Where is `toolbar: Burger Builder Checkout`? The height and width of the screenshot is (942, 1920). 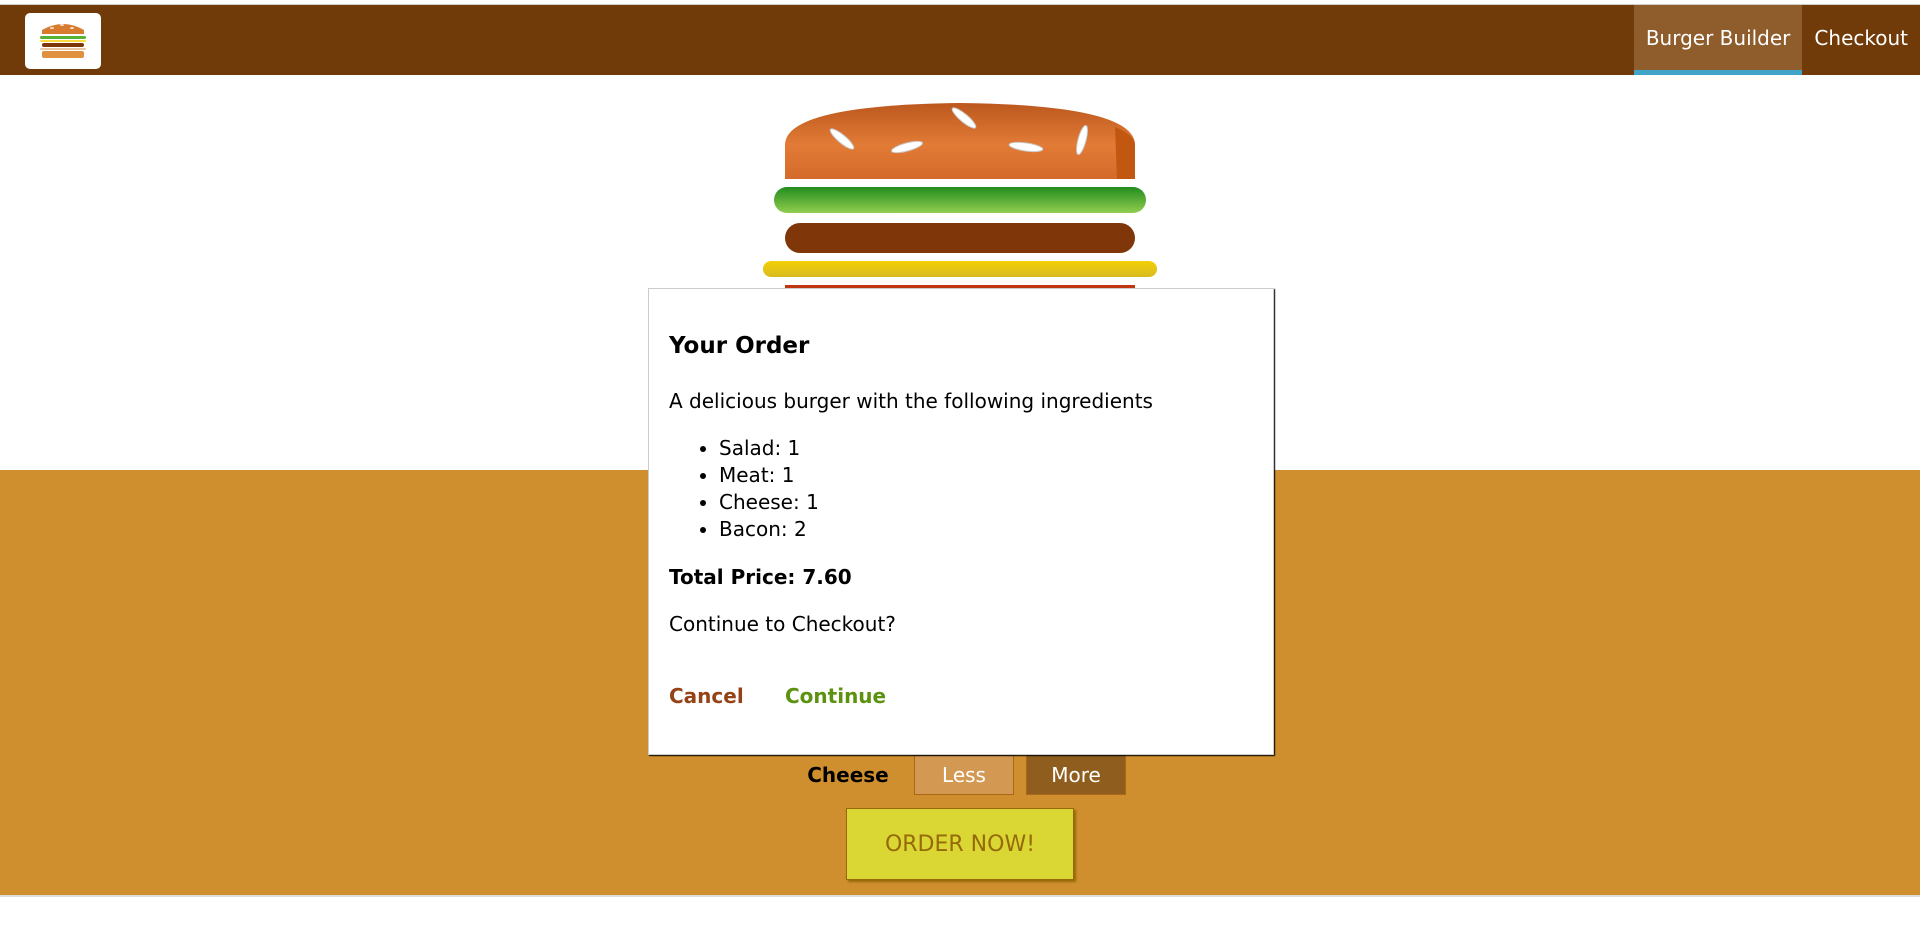
toolbar: Burger Builder Checkout is located at coordinates (960, 40).